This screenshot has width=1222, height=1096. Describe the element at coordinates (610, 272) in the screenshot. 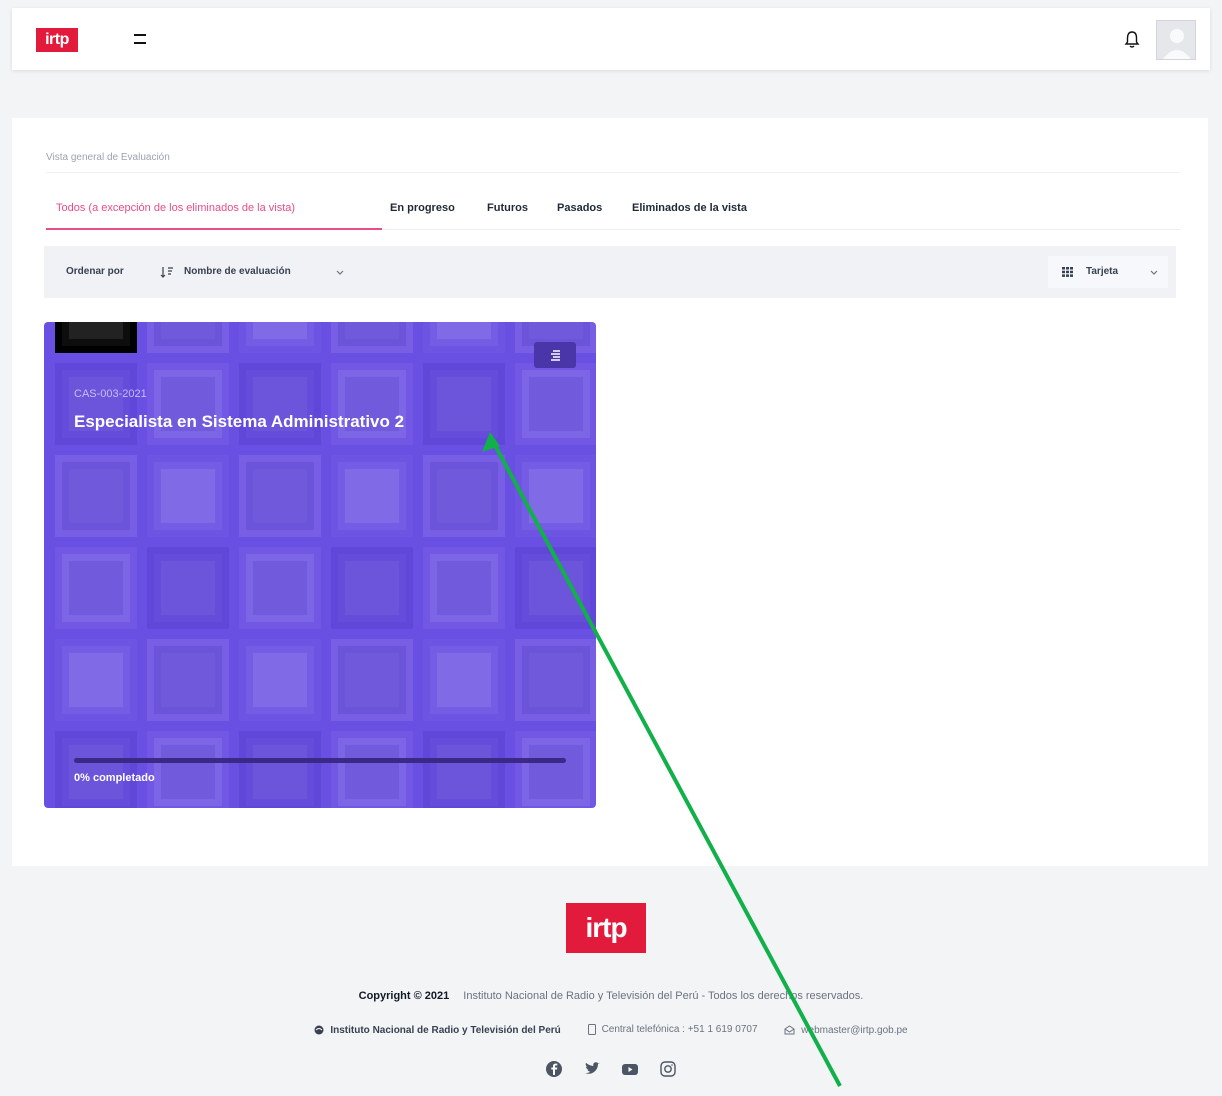

I see `card-toolbar: Ordenar por Nombre de evaluación Tarjeta` at that location.